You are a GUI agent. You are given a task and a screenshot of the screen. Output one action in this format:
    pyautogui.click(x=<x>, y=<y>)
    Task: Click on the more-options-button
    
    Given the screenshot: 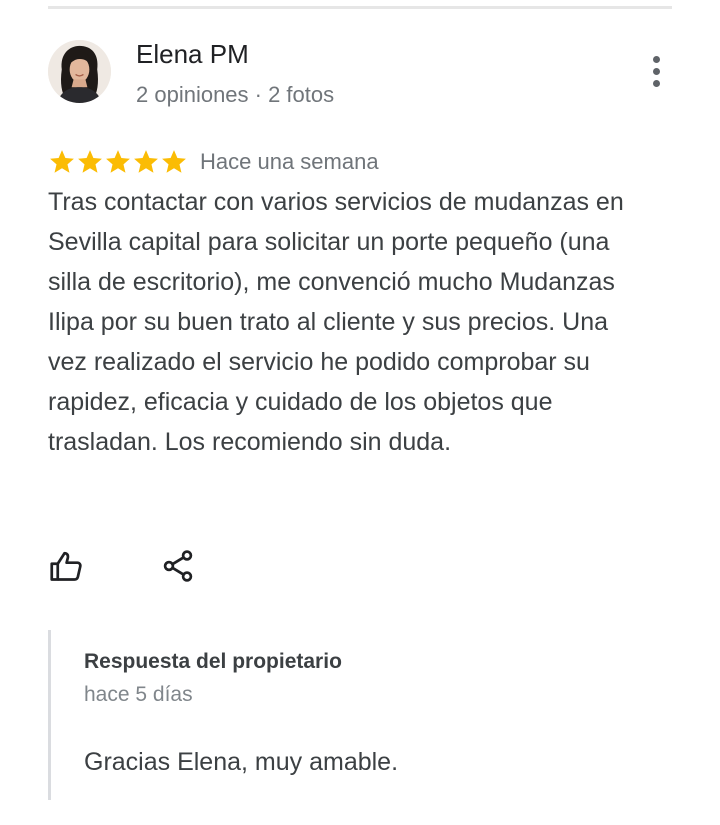 What is the action you would take?
    pyautogui.click(x=656, y=71)
    